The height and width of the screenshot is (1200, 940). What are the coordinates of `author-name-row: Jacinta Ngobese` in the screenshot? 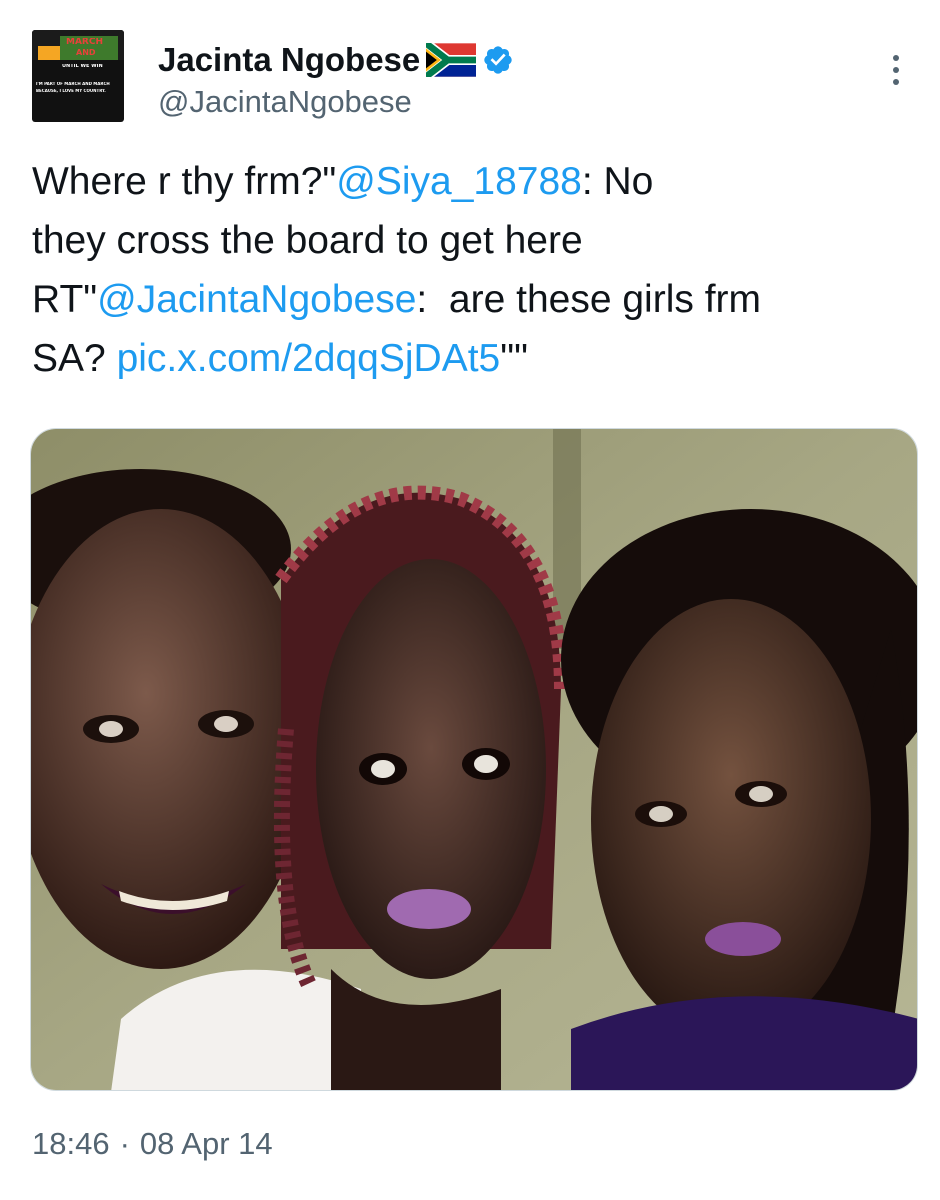 It's located at (336, 60).